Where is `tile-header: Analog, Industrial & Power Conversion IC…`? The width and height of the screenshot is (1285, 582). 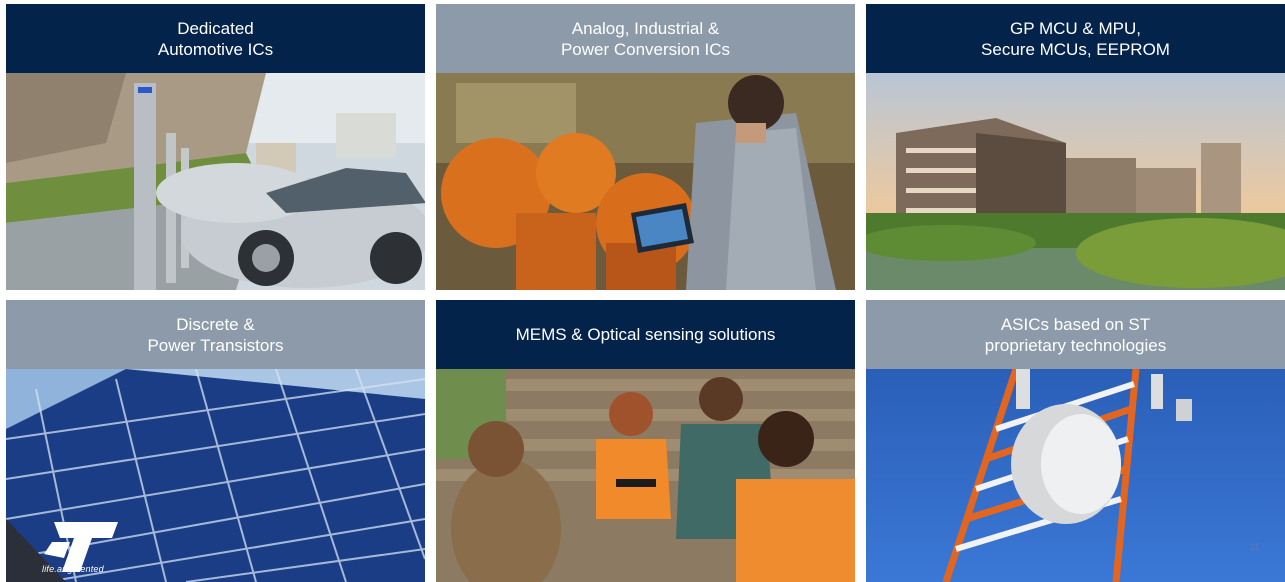 tile-header: Analog, Industrial & Power Conversion IC… is located at coordinates (645, 38).